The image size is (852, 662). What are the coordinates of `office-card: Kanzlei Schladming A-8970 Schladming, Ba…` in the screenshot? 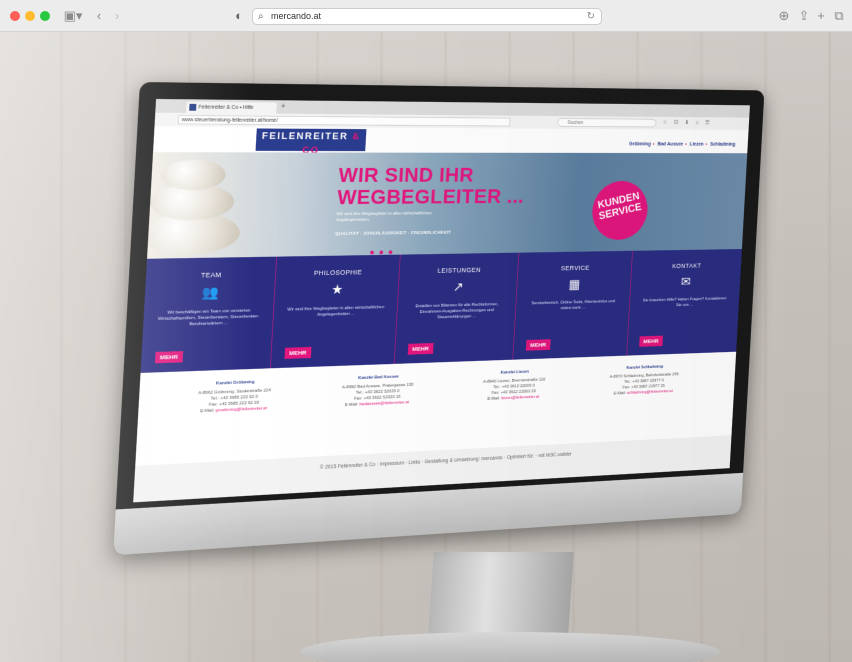 It's located at (643, 380).